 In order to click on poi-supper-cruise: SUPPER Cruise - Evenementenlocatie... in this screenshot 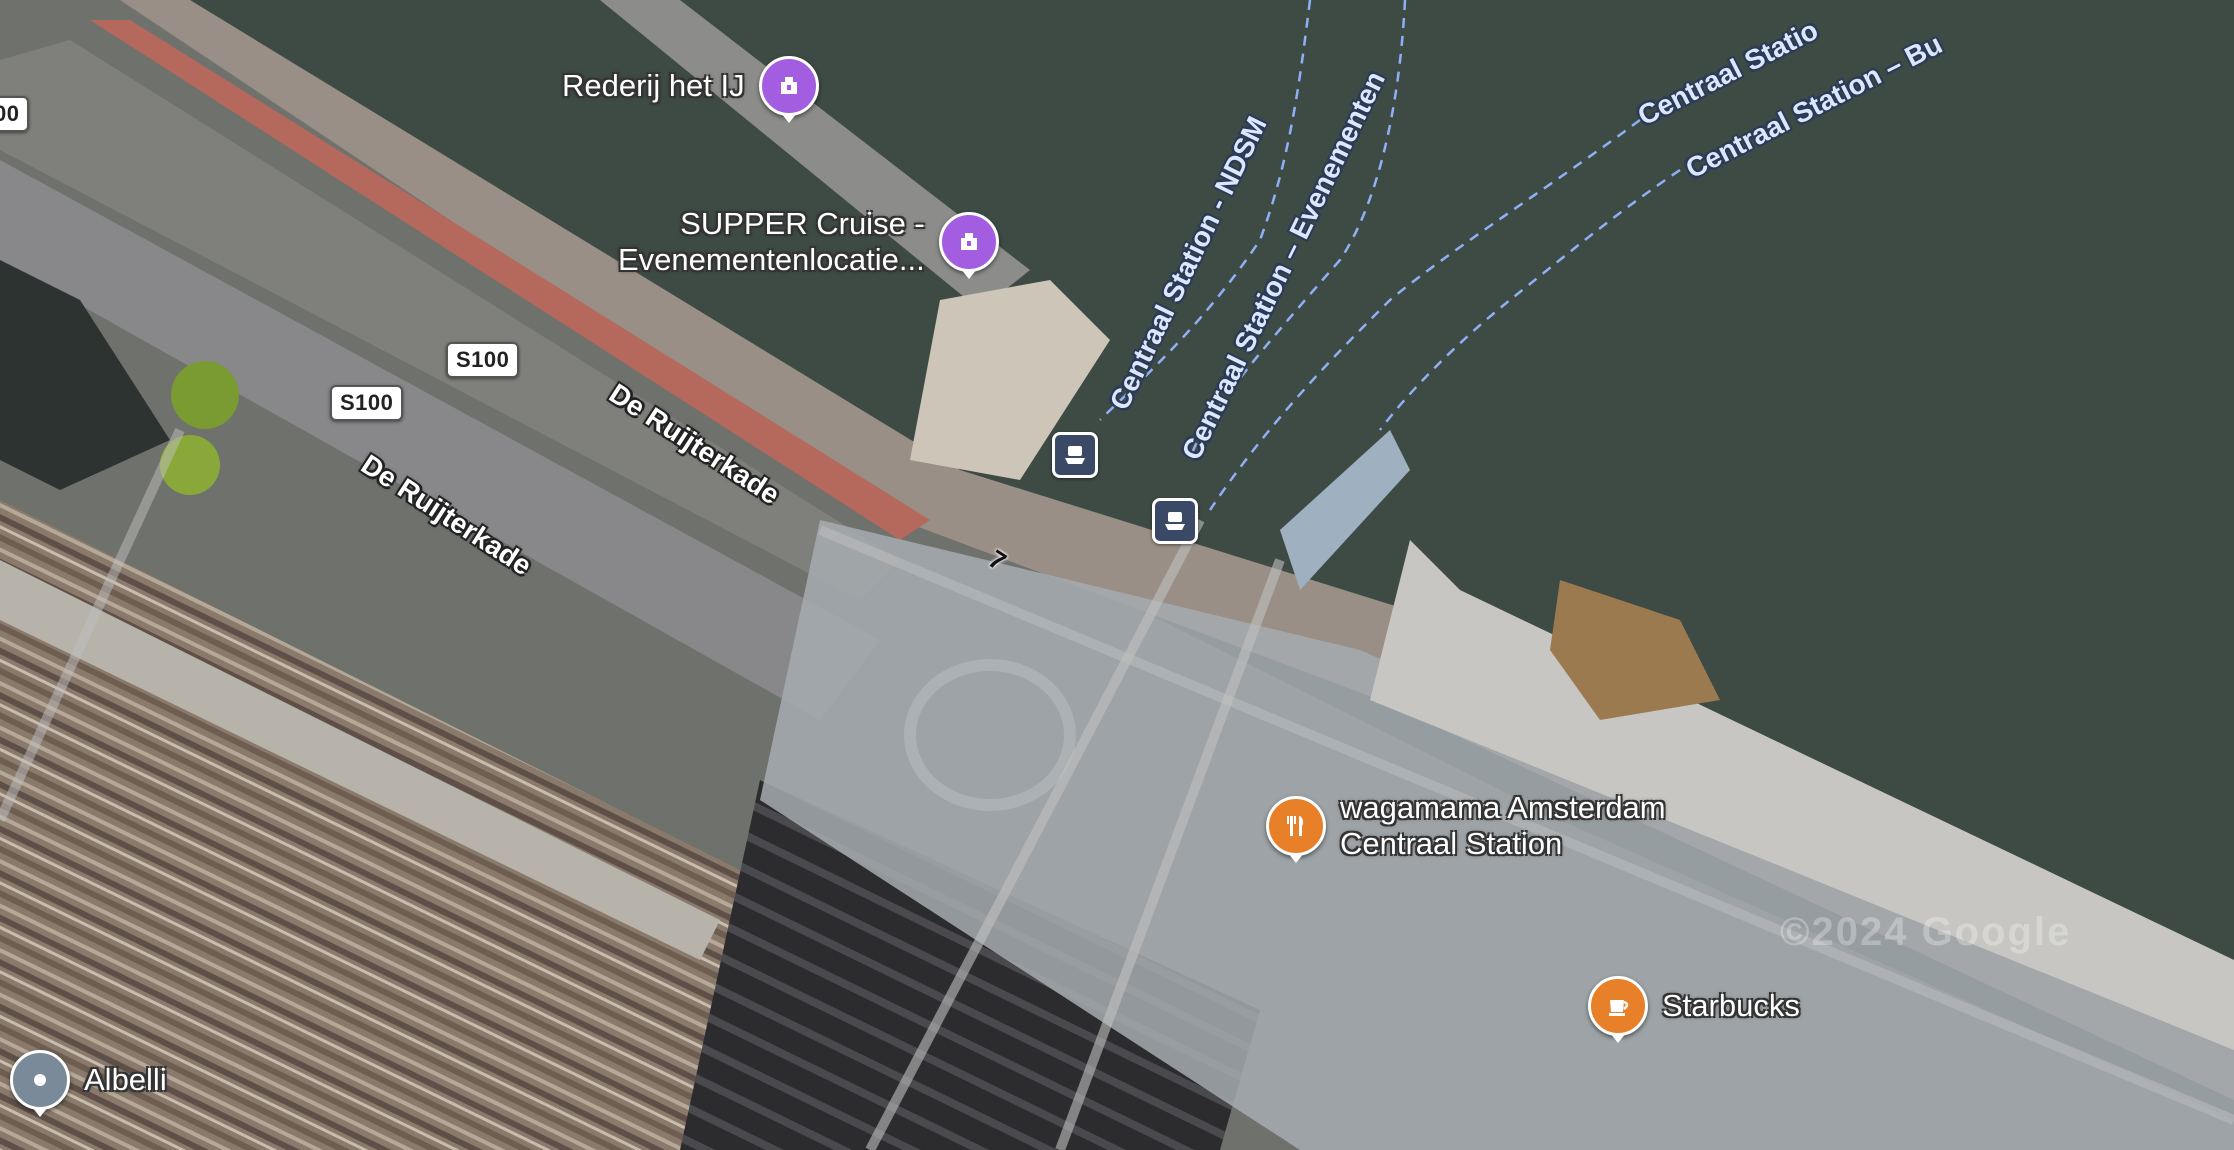, I will do `click(808, 242)`.